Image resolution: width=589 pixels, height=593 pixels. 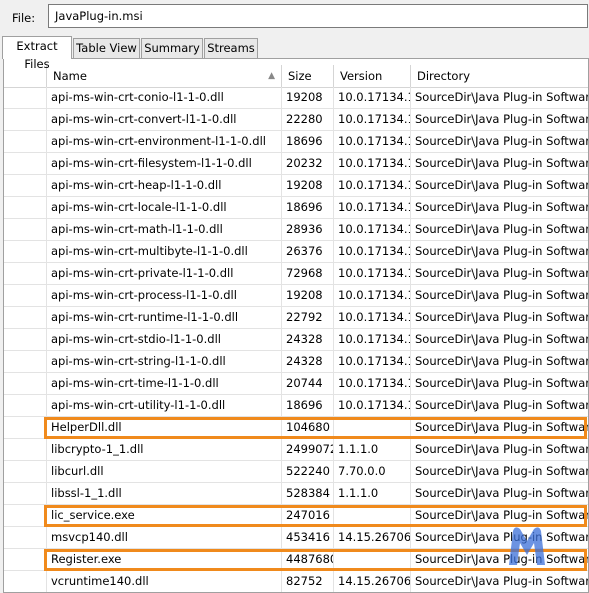 I want to click on cell-name: api-ms-win-crt-runtime-l1-1-0.dll, so click(x=164, y=317).